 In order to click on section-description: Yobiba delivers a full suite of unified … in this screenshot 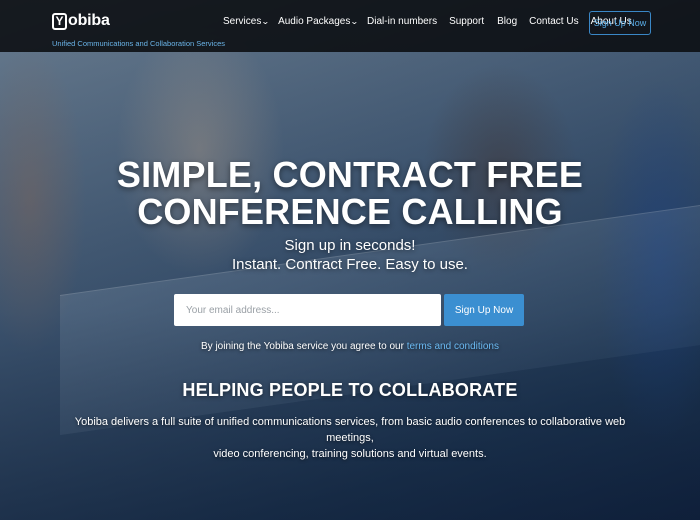, I will do `click(350, 438)`.